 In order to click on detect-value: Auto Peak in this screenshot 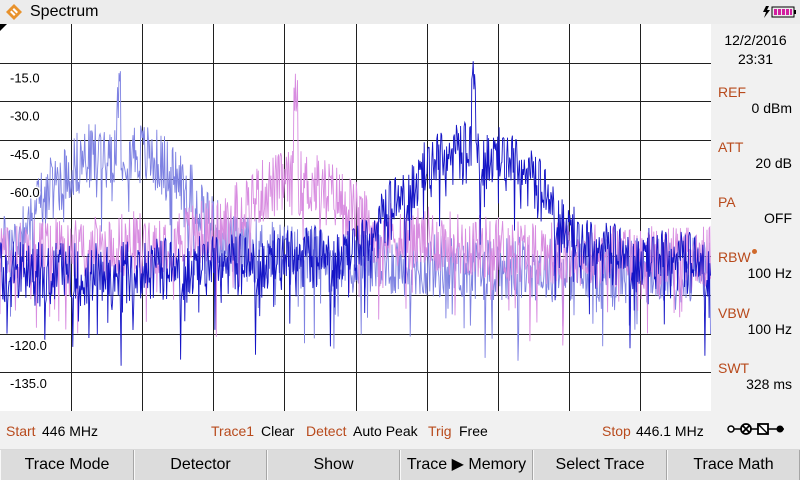, I will do `click(385, 431)`.